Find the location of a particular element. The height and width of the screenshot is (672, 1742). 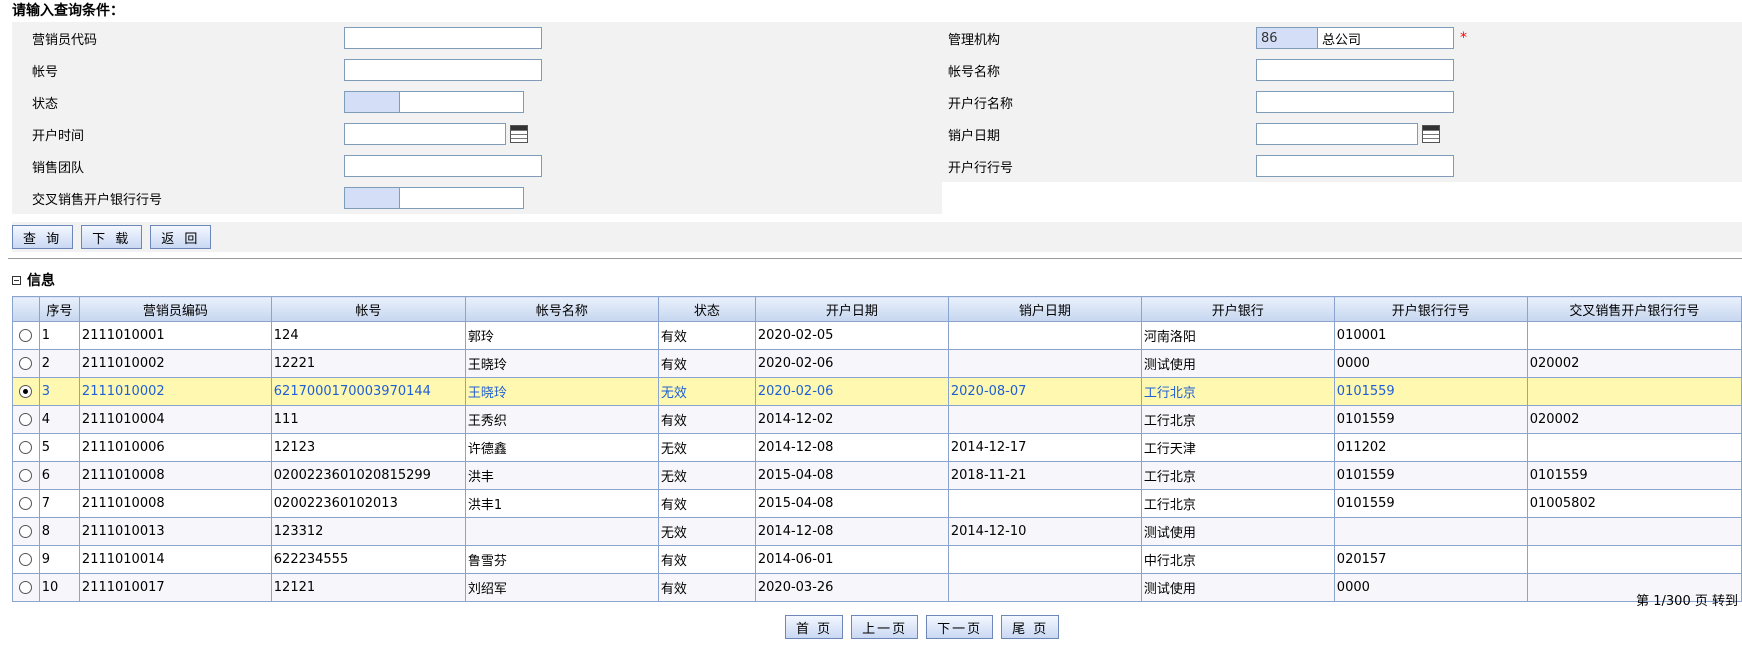

sales-team-label: 销售团队 is located at coordinates (178, 166).